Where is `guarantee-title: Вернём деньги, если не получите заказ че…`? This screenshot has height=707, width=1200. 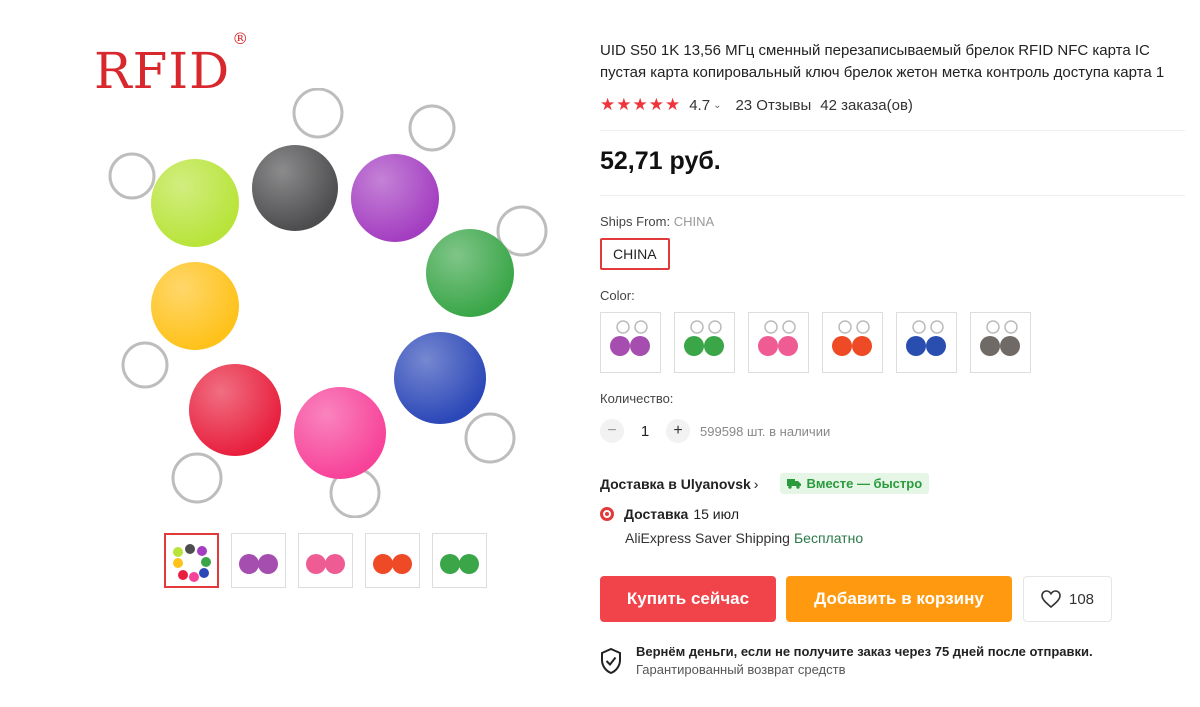 guarantee-title: Вернём деньги, если не получите заказ че… is located at coordinates (864, 651).